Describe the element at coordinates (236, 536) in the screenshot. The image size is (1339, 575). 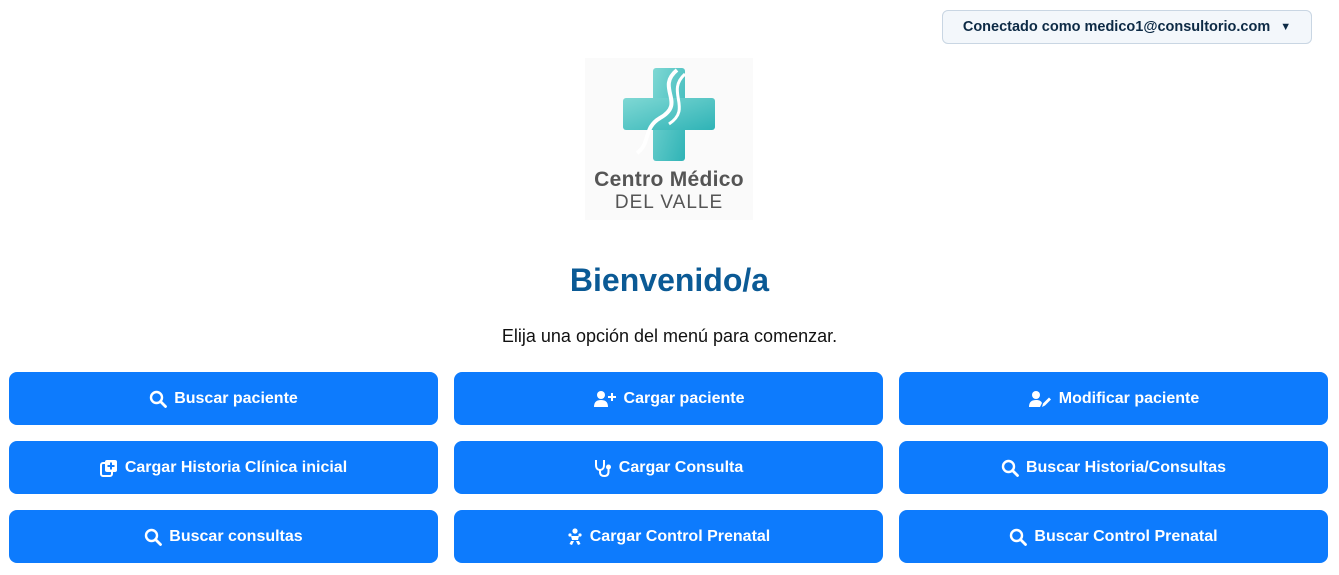
I see `buscar-consultas-label: Buscar consultas` at that location.